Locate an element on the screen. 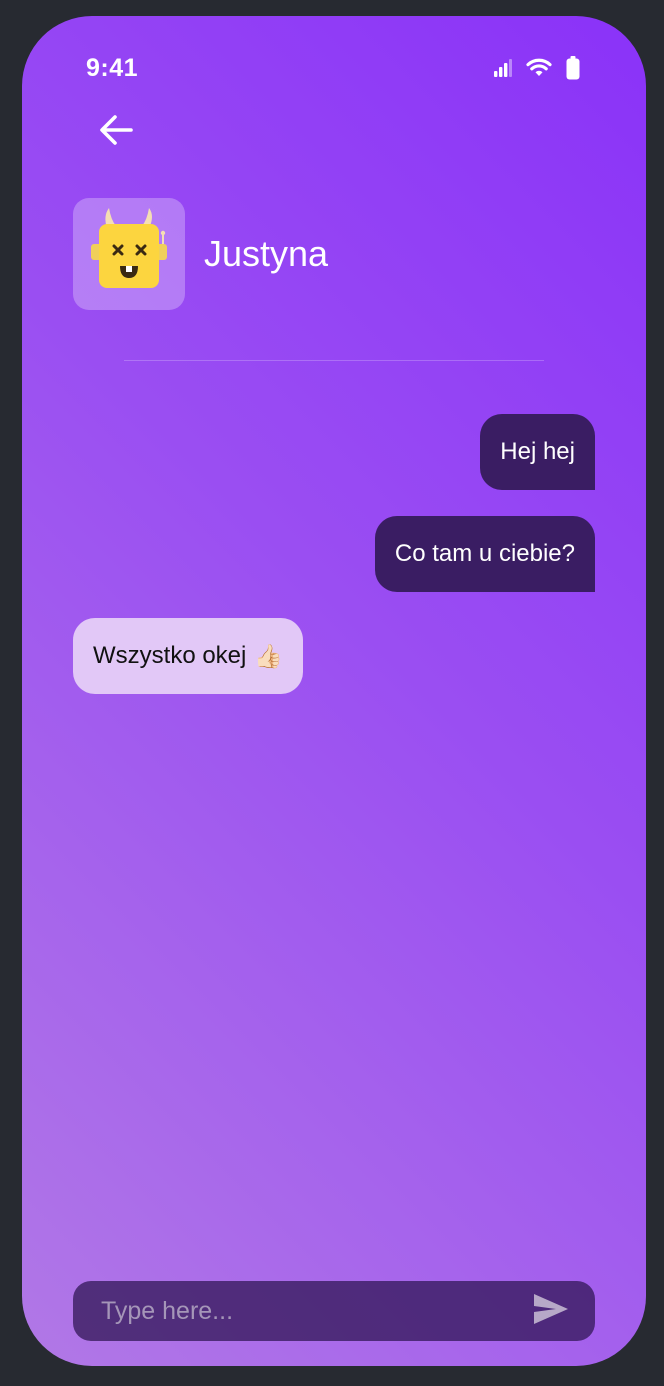 This screenshot has height=1386, width=664. message-bubble-incoming: Wszystko okej 👍🏻 is located at coordinates (188, 656).